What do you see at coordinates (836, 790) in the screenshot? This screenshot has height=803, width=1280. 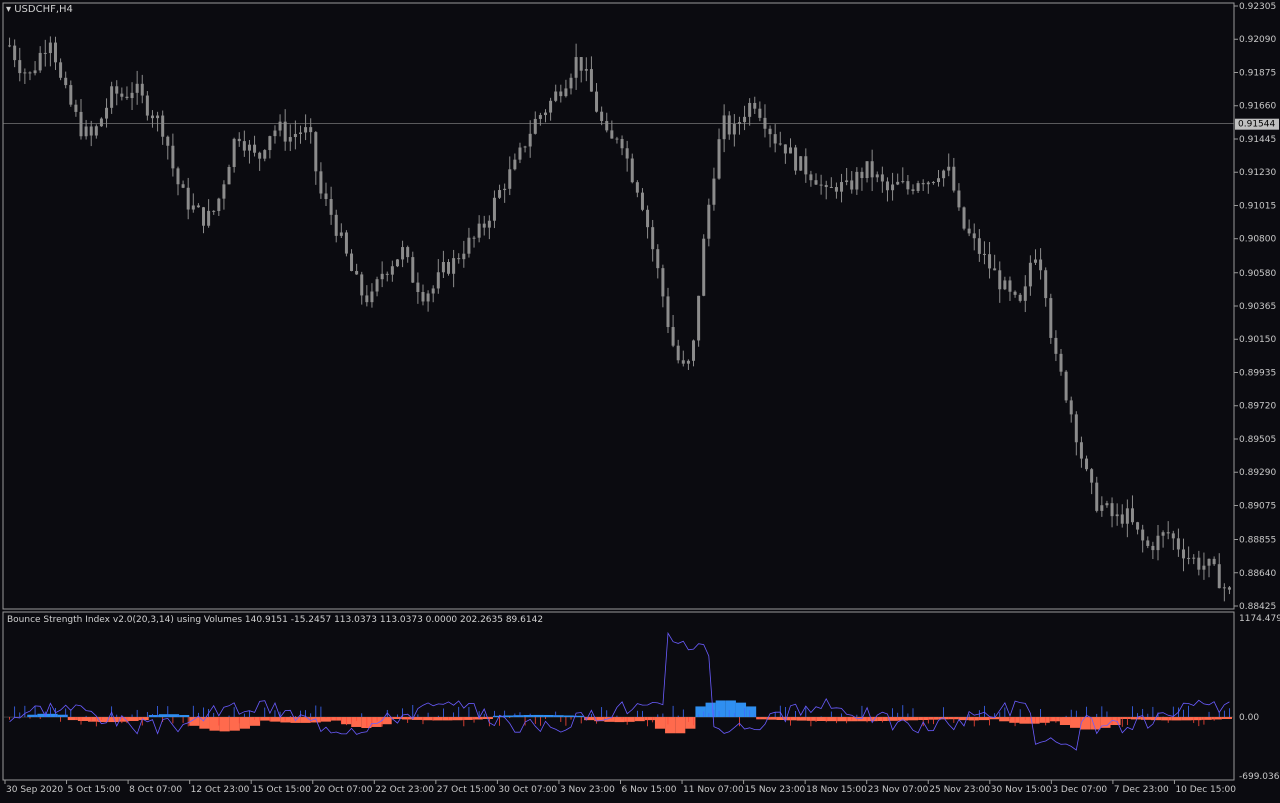 I see `time-tick-label: 18 Nov 15:00` at bounding box center [836, 790].